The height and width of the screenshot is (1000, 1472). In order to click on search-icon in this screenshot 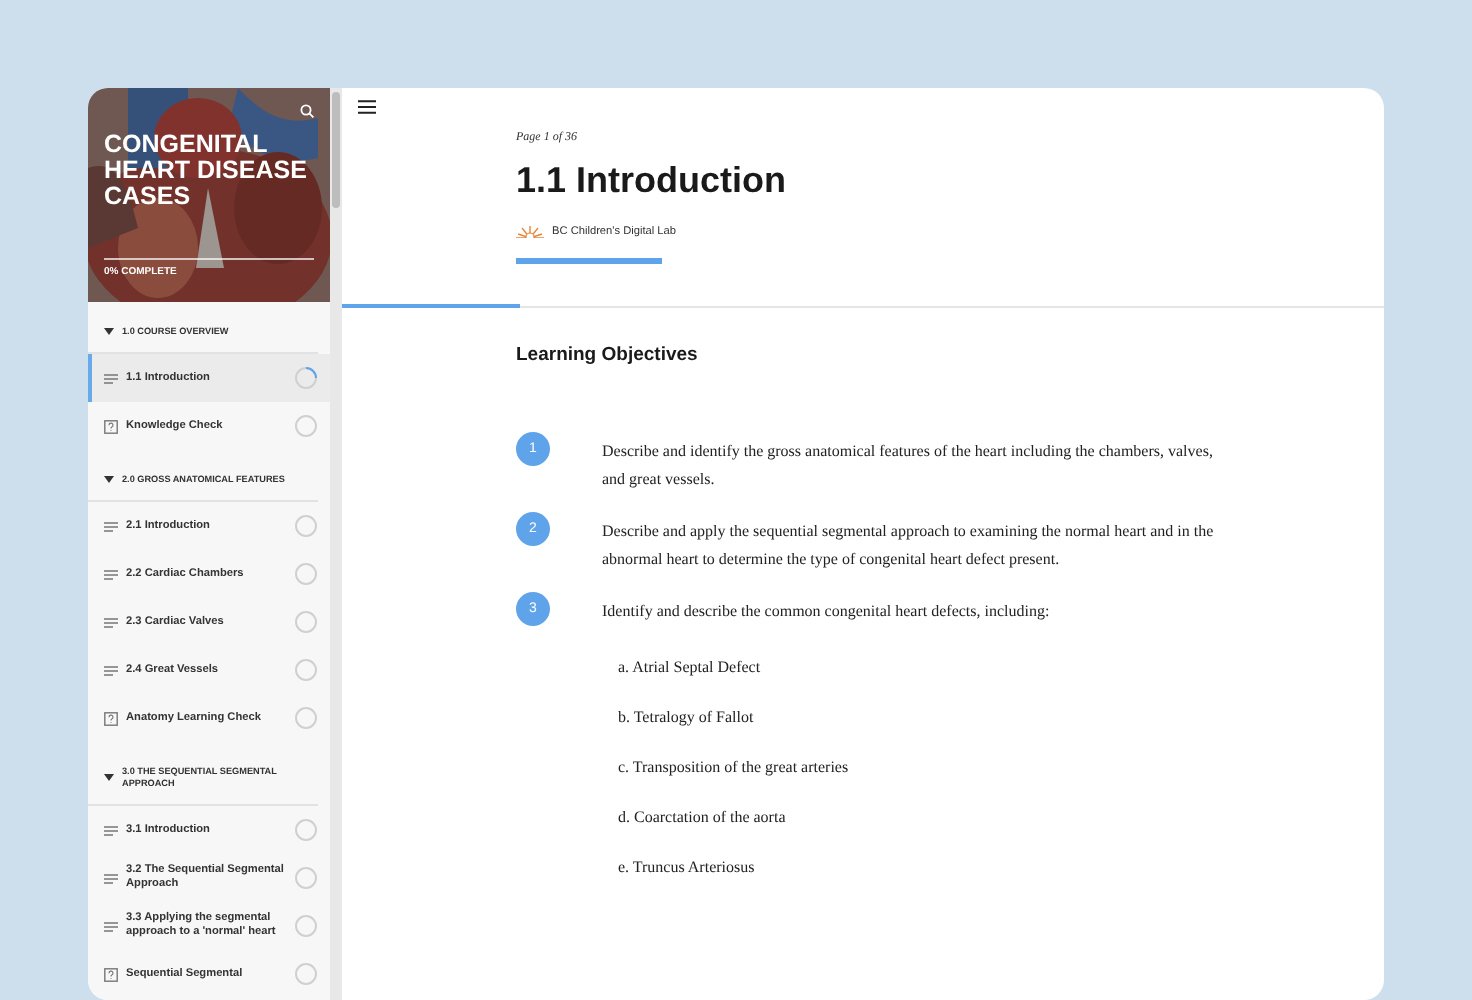, I will do `click(307, 111)`.